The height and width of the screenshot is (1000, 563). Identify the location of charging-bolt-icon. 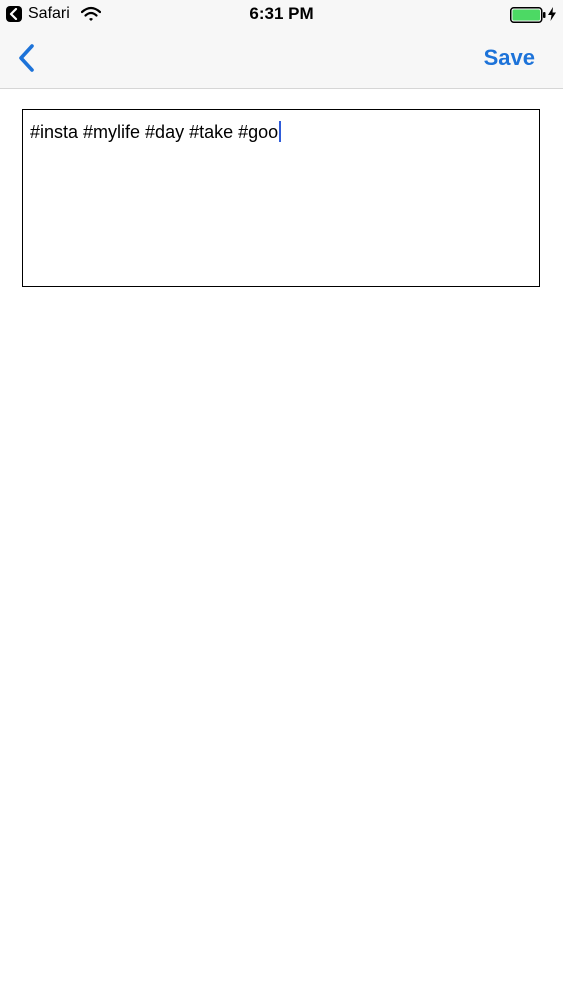
(552, 14).